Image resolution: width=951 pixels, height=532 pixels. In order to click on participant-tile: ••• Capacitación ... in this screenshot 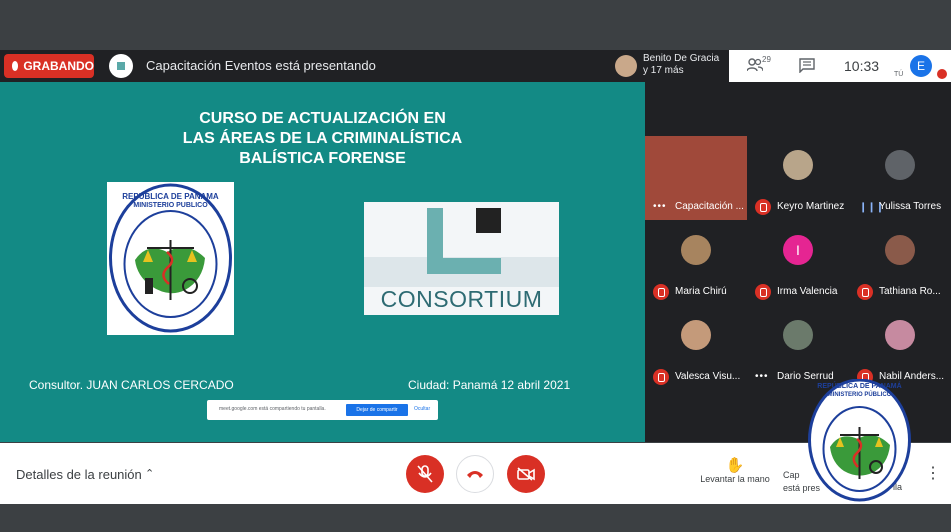, I will do `click(696, 178)`.